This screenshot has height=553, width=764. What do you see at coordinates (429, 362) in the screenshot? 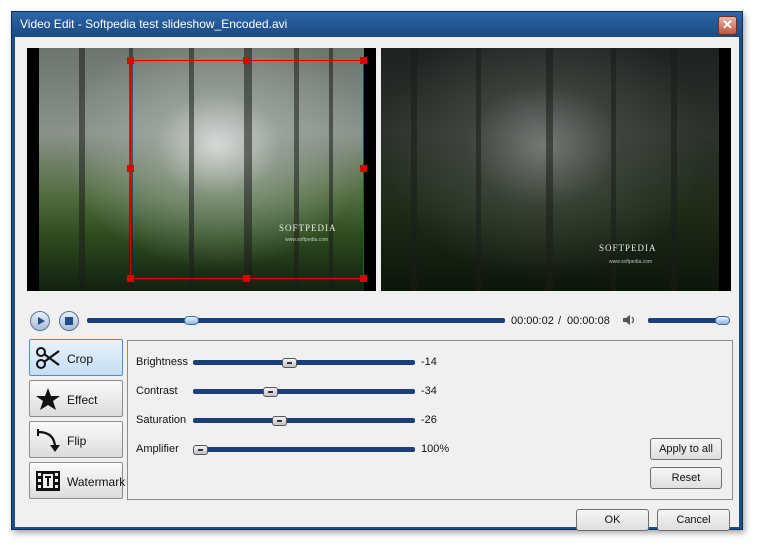
I see `brightness-value: -14` at bounding box center [429, 362].